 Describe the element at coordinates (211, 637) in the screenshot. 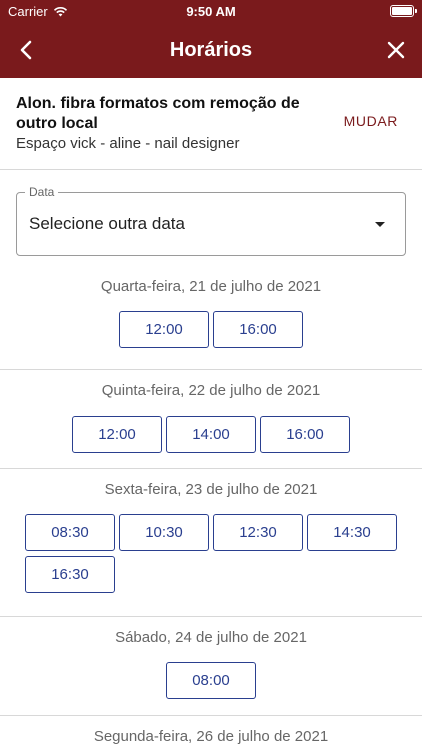

I see `day-label: Sábado, 24 de julho de 2021` at that location.